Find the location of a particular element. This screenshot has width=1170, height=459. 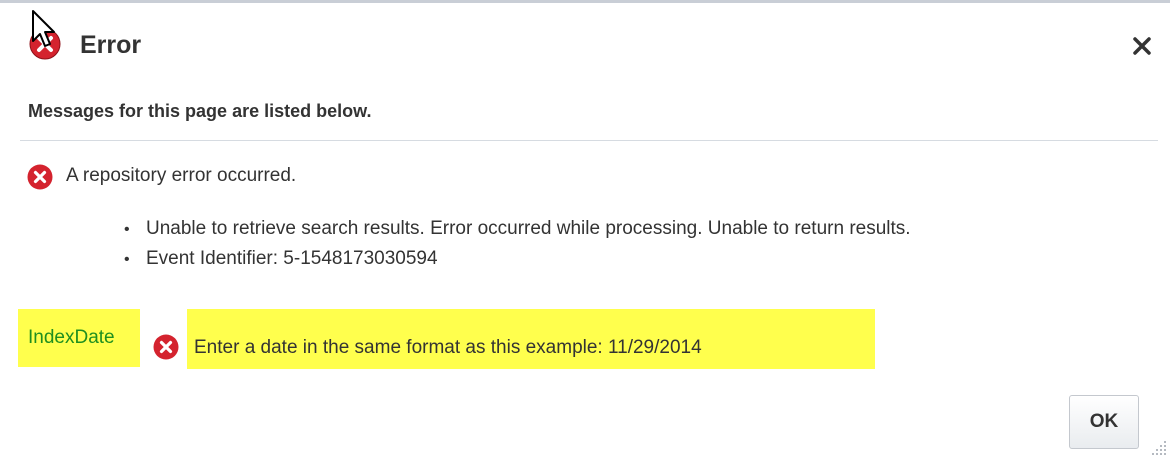

list-item: • Event Identifier: 5-1548173030594 is located at coordinates (517, 260).